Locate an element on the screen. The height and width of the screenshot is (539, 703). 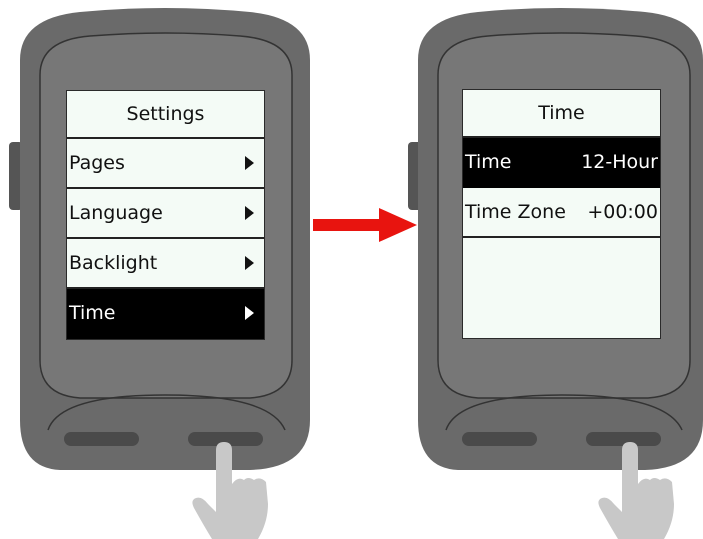
right-device-screen: Time Time 12-Hour Time Zone +00:00 is located at coordinates (561, 214).